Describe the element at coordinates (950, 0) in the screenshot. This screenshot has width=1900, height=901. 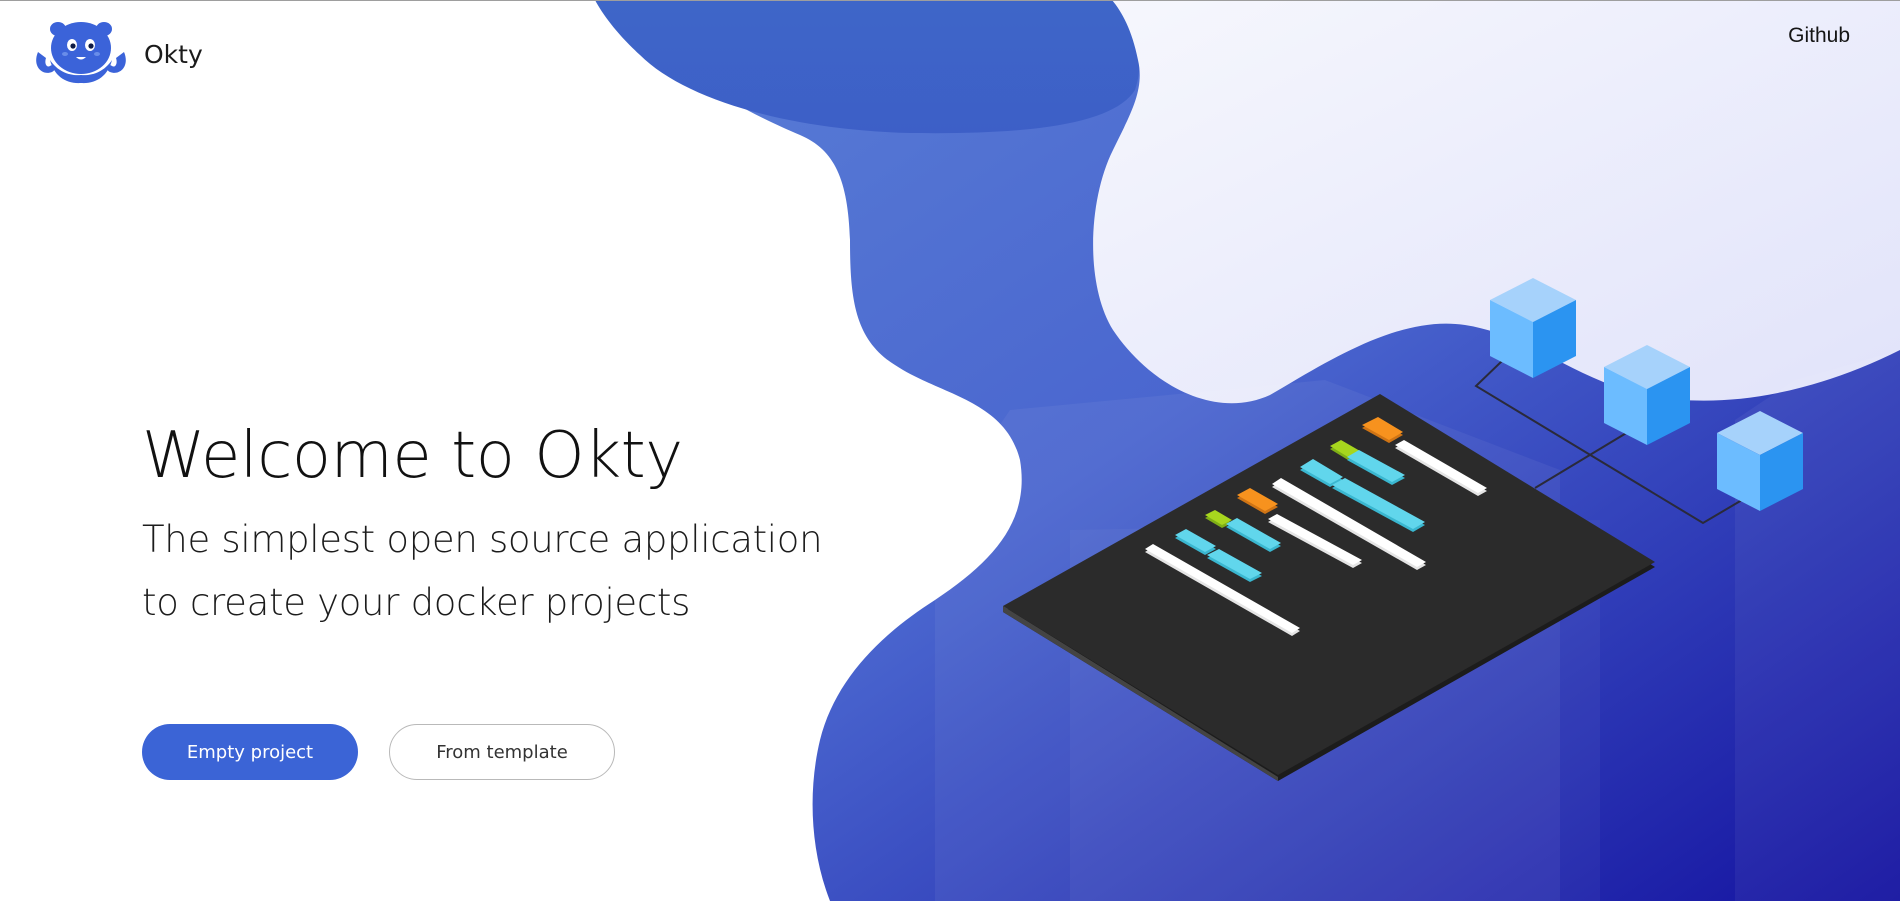
I see `window-top-border` at that location.